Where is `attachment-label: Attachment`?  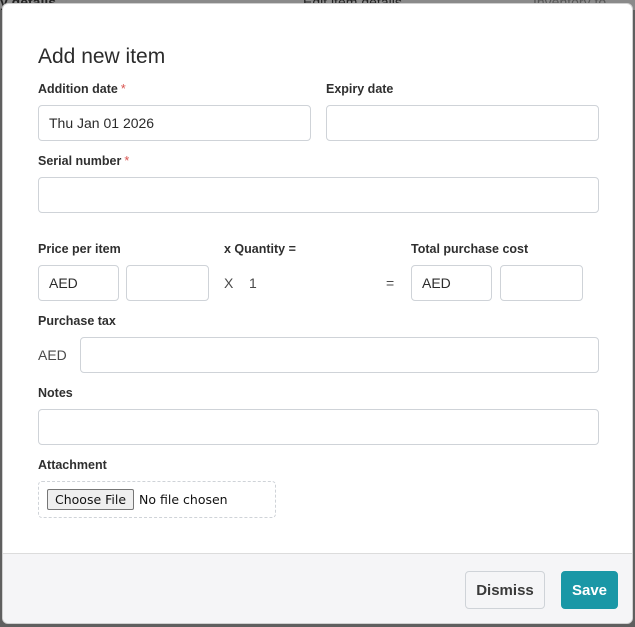 attachment-label: Attachment is located at coordinates (72, 465).